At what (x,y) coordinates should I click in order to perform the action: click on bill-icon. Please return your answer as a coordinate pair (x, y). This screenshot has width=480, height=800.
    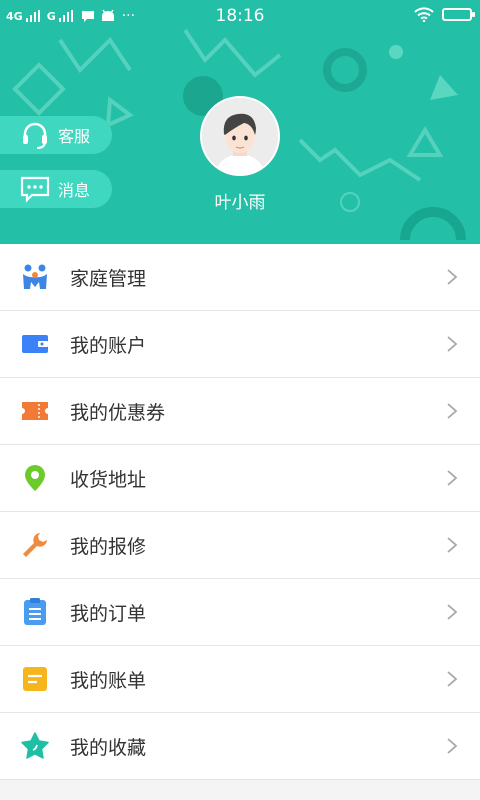
    Looking at the image, I should click on (35, 679).